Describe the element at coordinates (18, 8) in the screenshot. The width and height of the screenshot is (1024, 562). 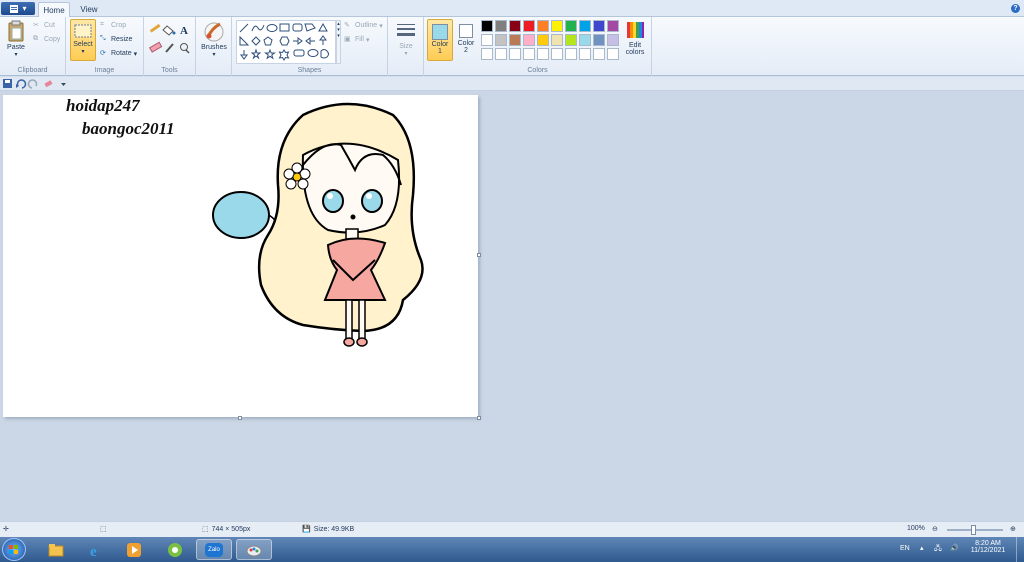
I see `paint-menu-button: ▾` at that location.